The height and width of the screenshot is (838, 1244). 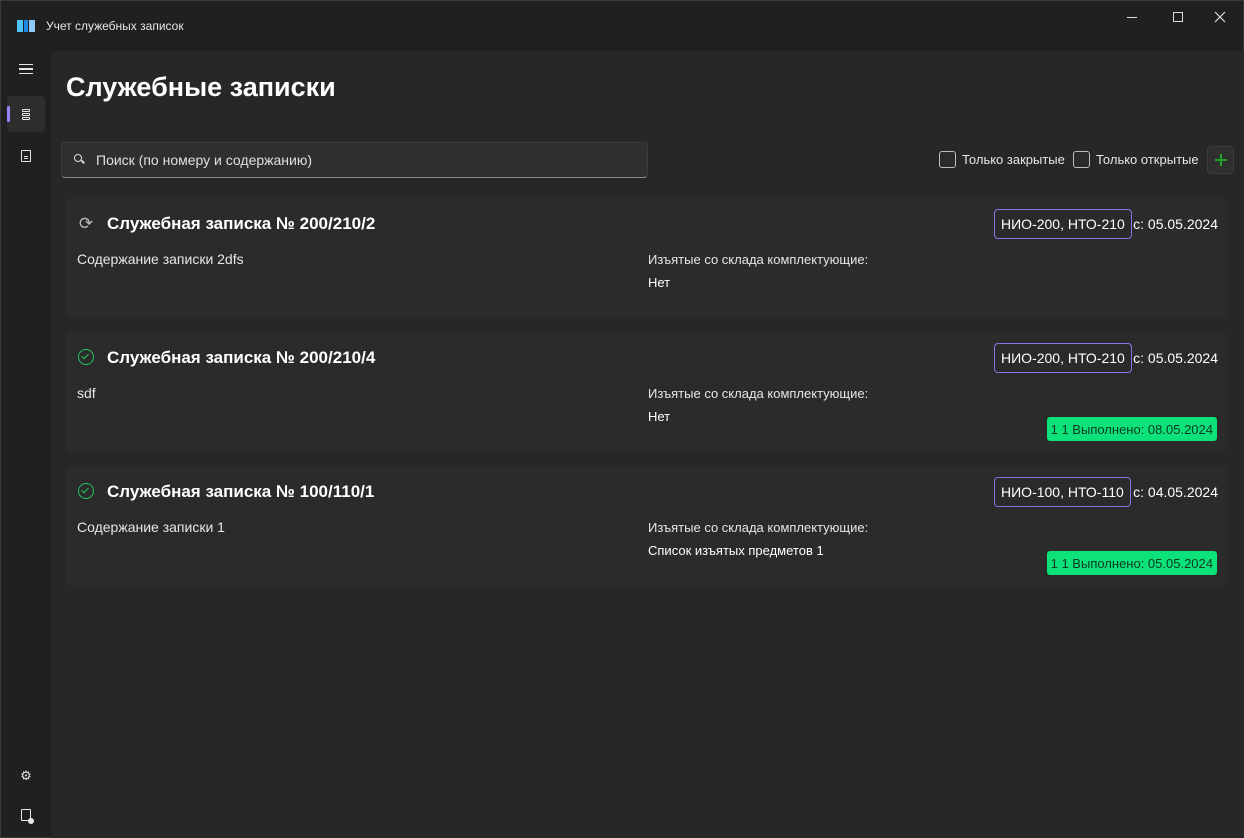 I want to click on search-icon, so click(x=78, y=158).